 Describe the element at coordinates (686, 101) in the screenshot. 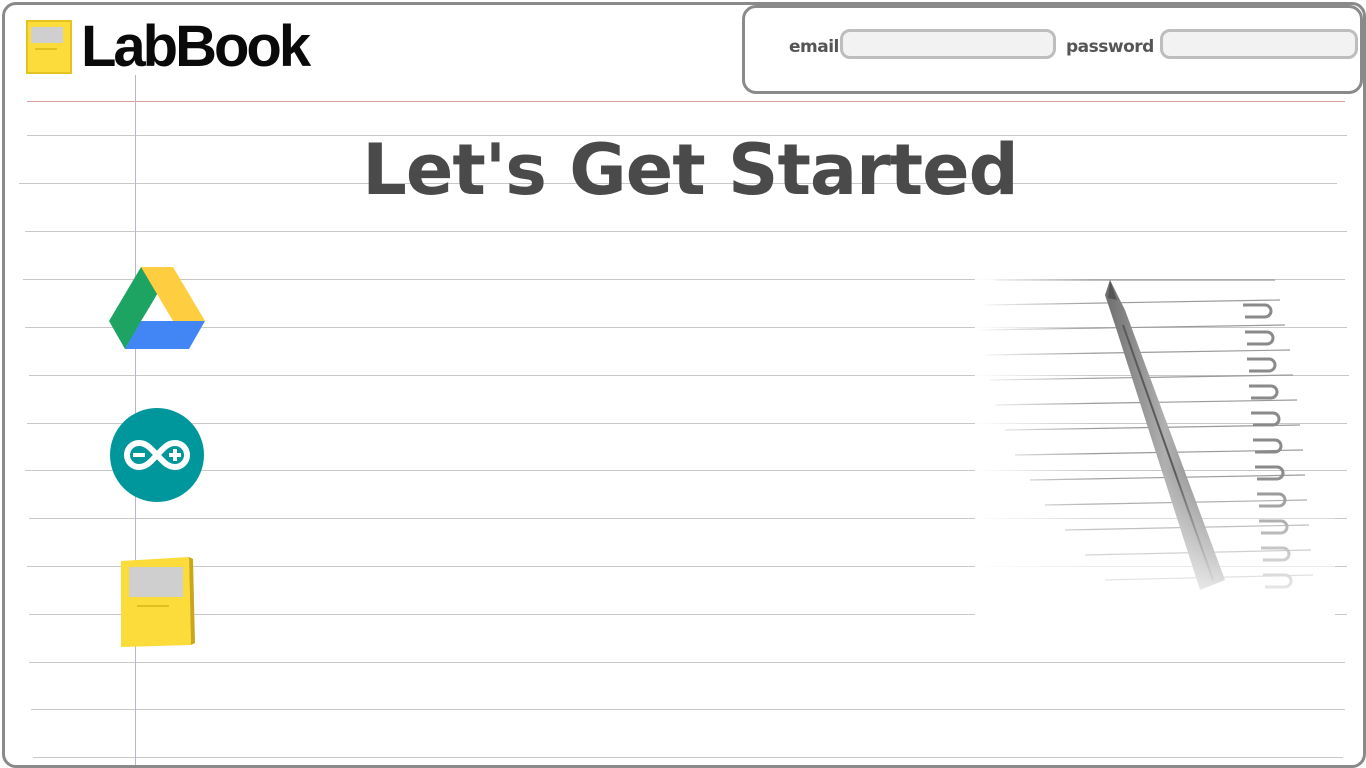

I see `header-divider` at that location.